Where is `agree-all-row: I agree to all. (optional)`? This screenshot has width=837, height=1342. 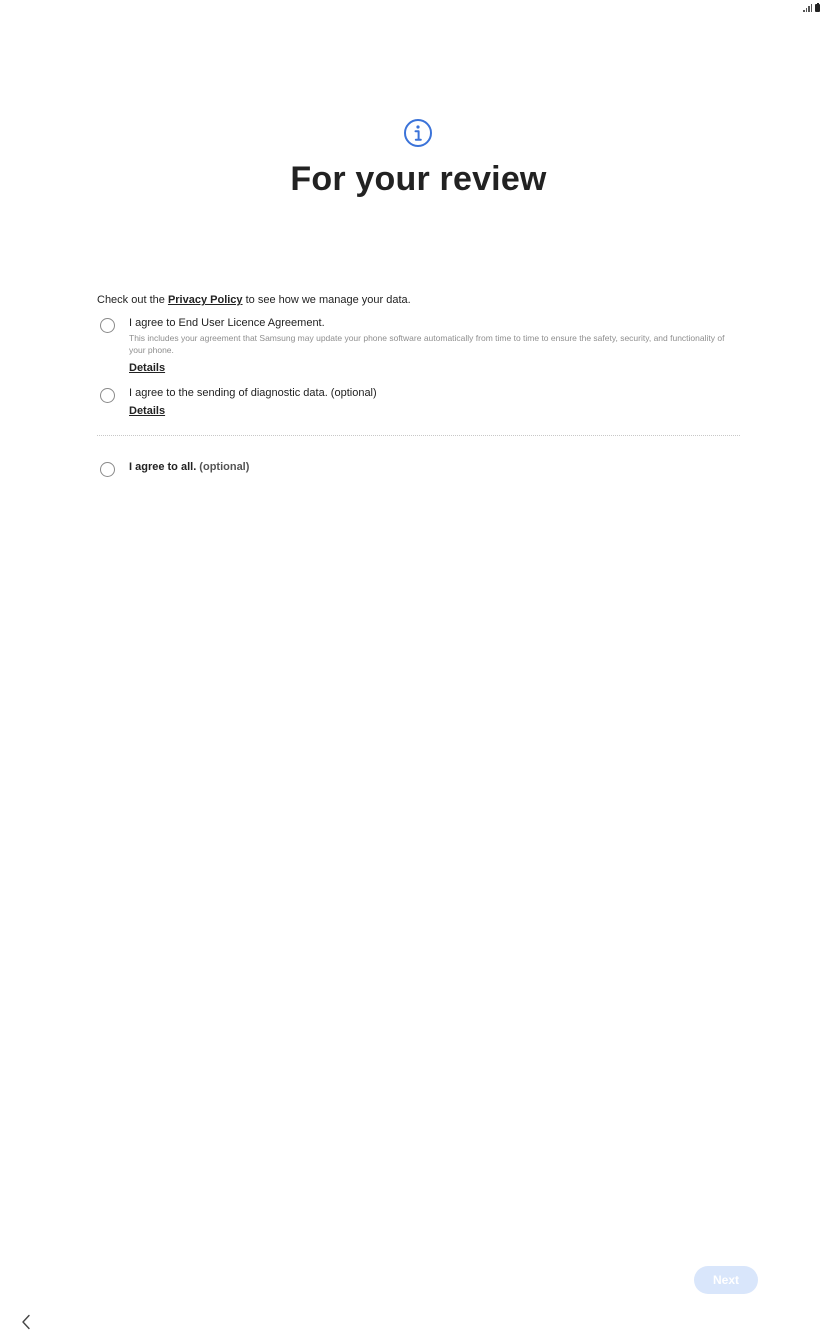
agree-all-row: I agree to all. (optional) is located at coordinates (418, 468).